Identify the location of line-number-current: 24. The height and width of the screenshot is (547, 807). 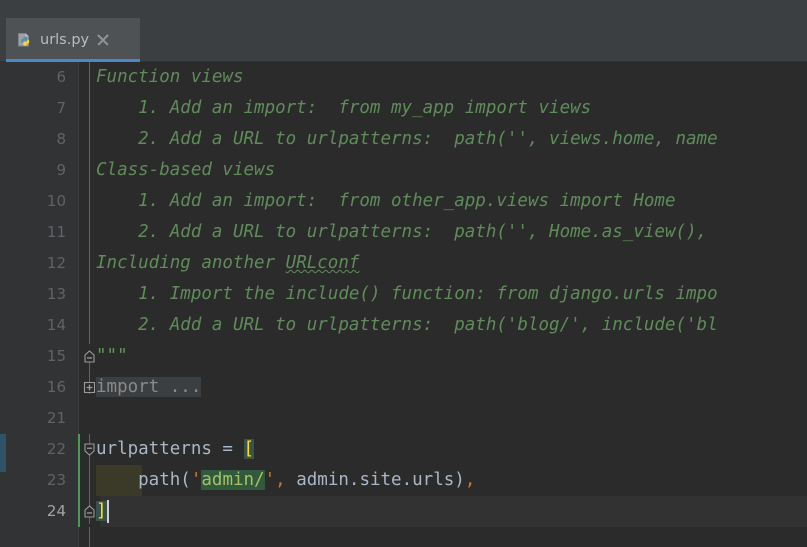
(56, 511).